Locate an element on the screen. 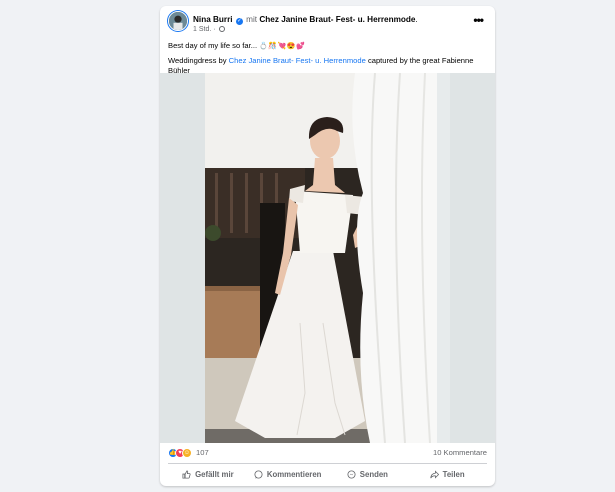  more-options-icon: ••• is located at coordinates (478, 20).